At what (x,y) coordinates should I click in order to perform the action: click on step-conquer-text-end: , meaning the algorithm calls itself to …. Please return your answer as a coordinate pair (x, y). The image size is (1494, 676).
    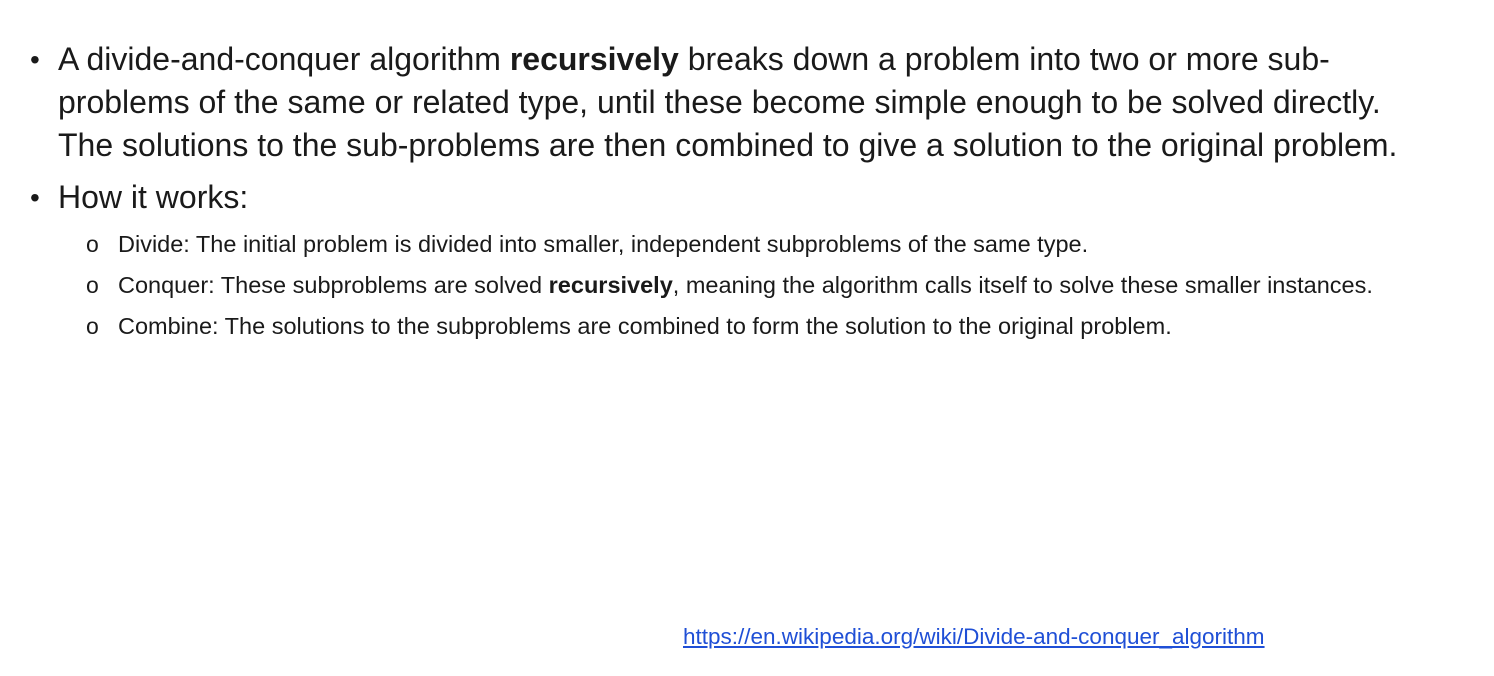
    Looking at the image, I should click on (1022, 285).